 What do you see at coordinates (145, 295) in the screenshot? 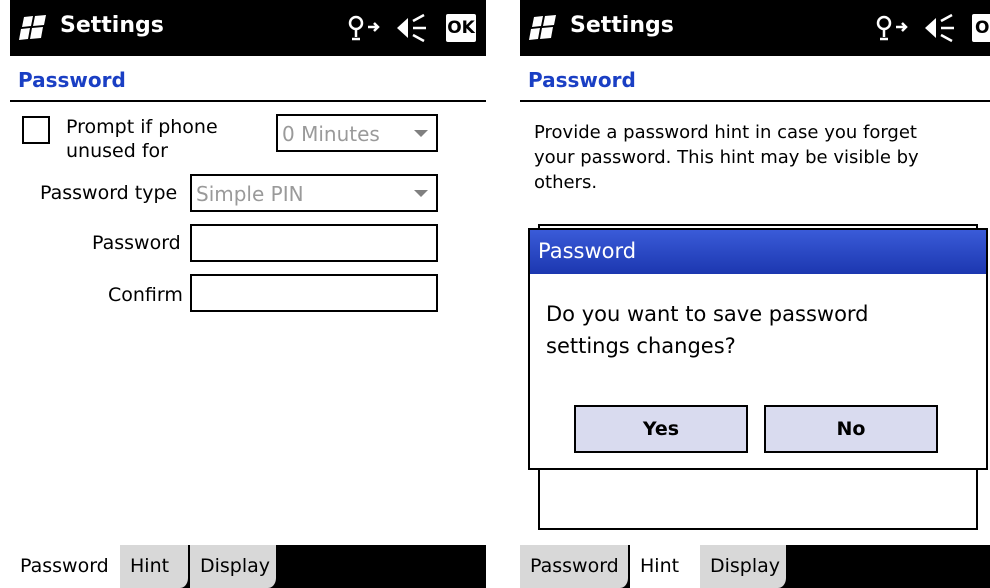
I see `confirm-label: Confirm` at bounding box center [145, 295].